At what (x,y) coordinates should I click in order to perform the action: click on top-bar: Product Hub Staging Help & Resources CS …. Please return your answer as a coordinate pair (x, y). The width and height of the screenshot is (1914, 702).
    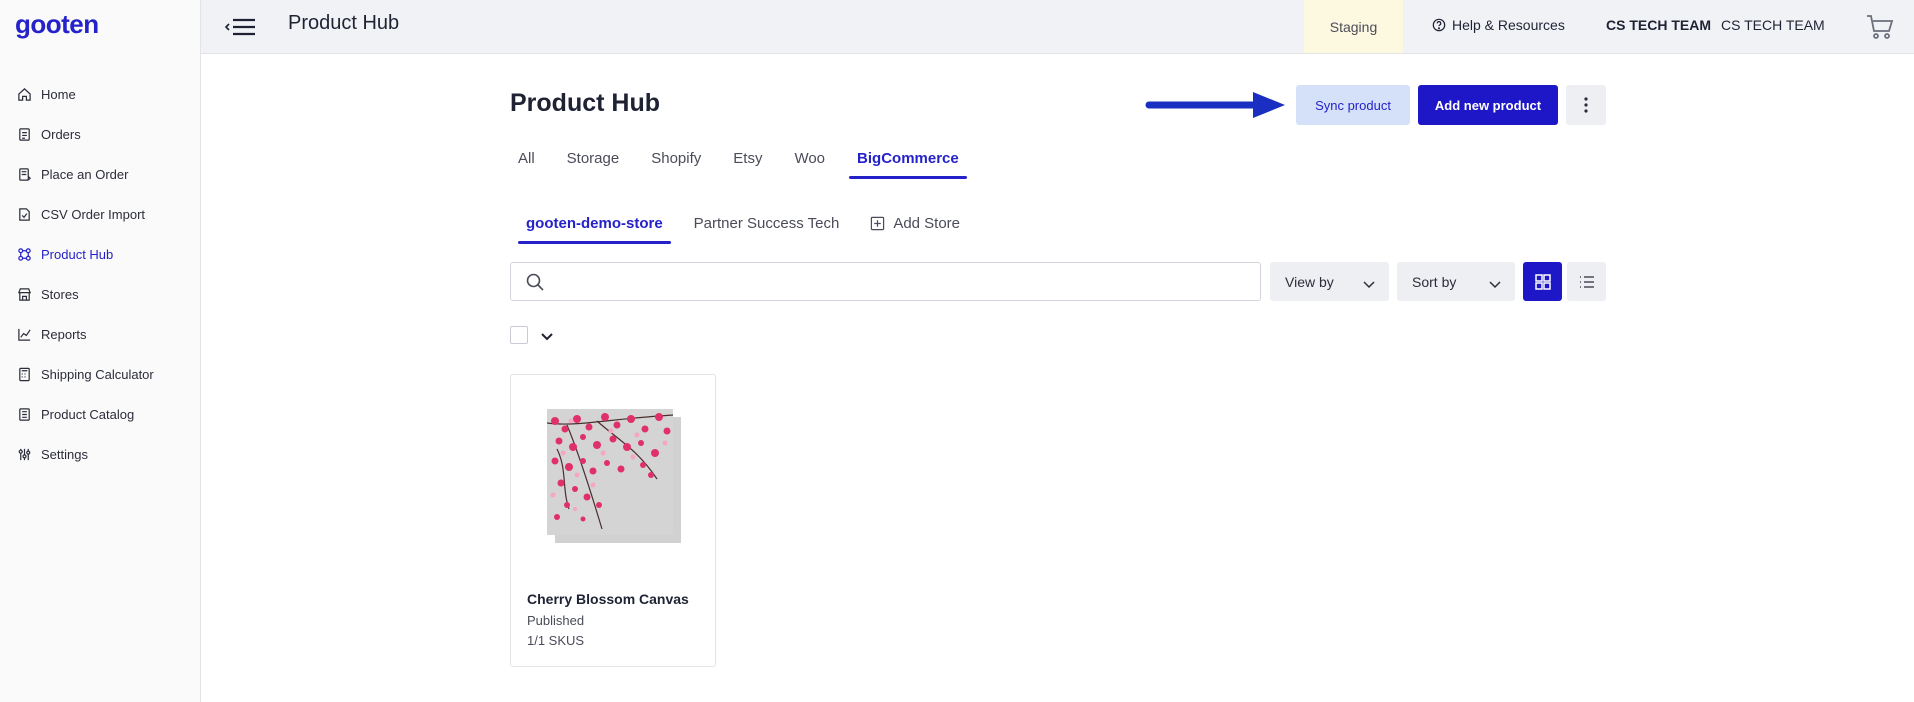
    Looking at the image, I should click on (1057, 27).